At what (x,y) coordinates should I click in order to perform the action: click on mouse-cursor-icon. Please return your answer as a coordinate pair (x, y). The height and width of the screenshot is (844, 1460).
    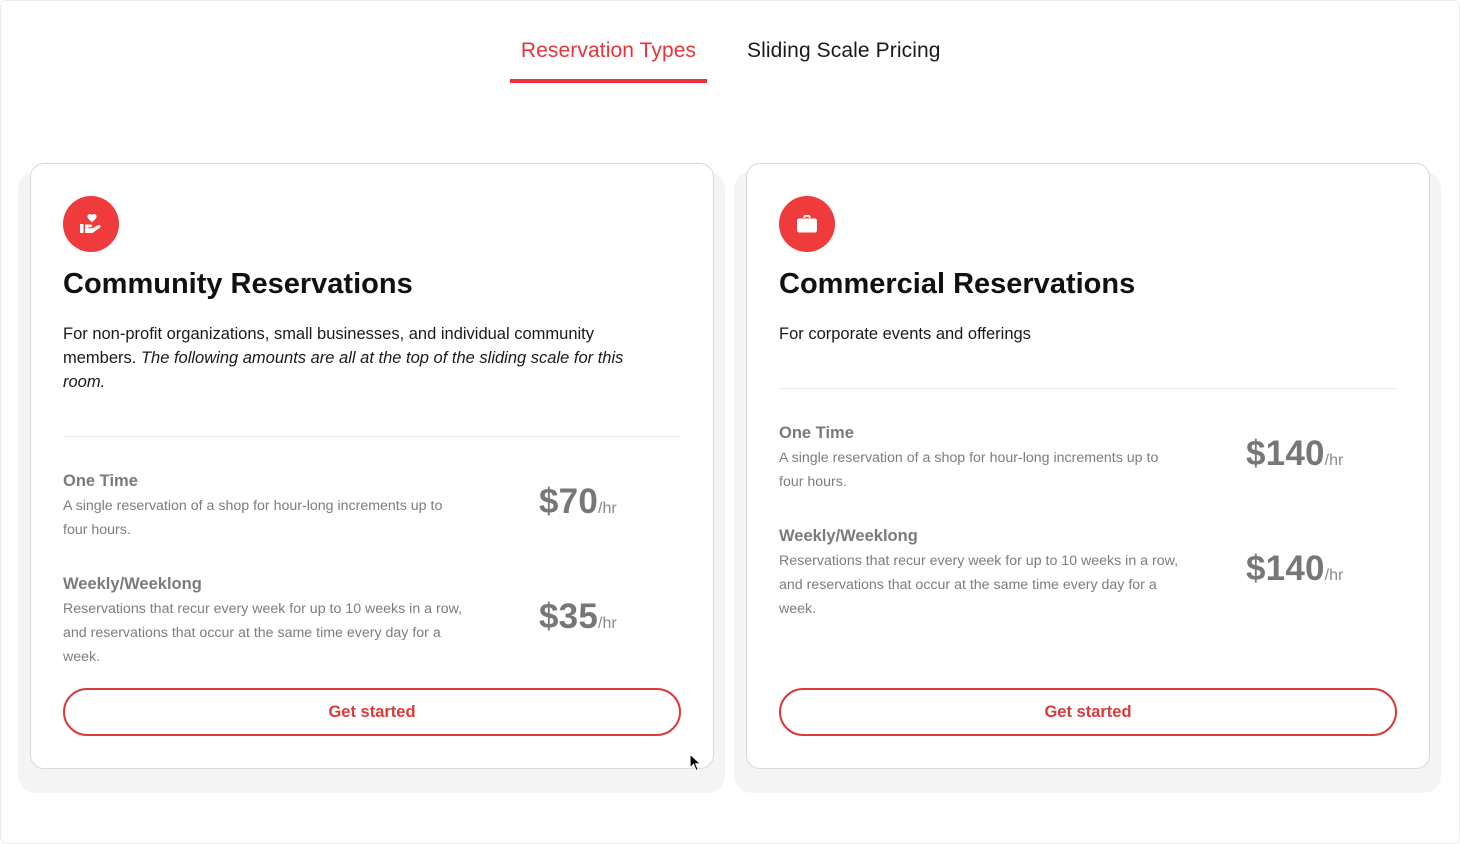
    Looking at the image, I should click on (696, 762).